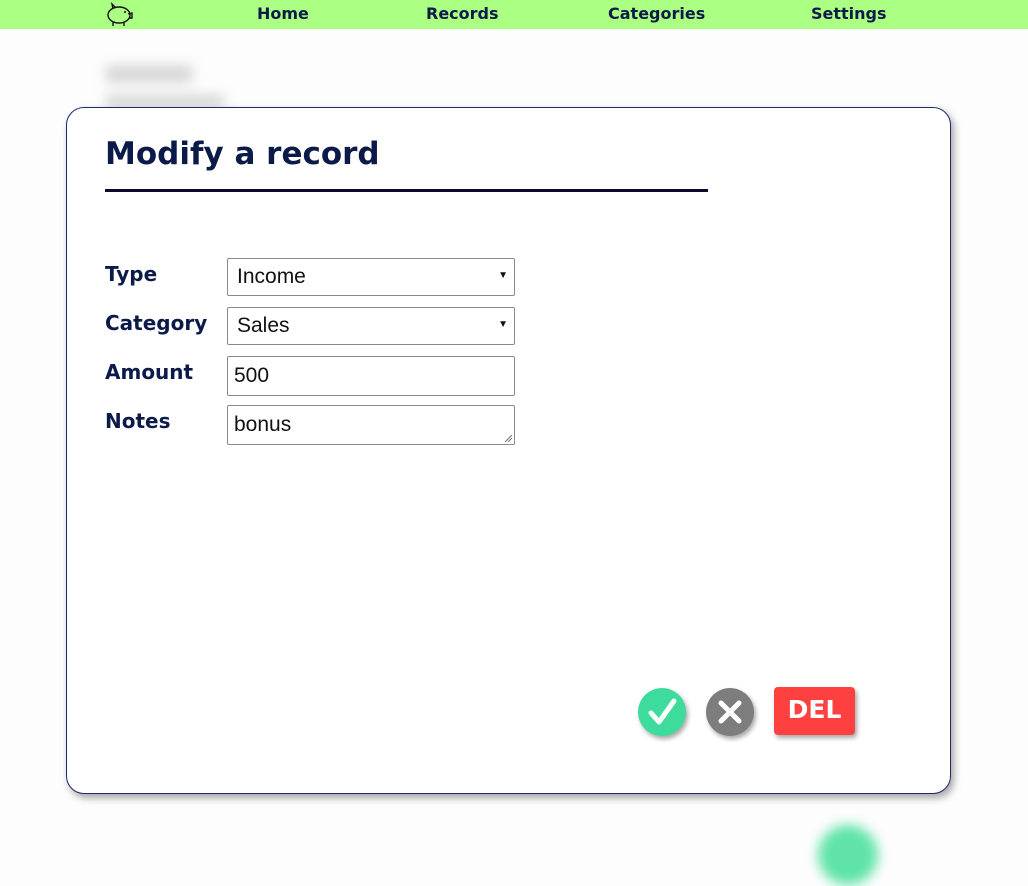  Describe the element at coordinates (149, 372) in the screenshot. I see `amount-label: Amount` at that location.